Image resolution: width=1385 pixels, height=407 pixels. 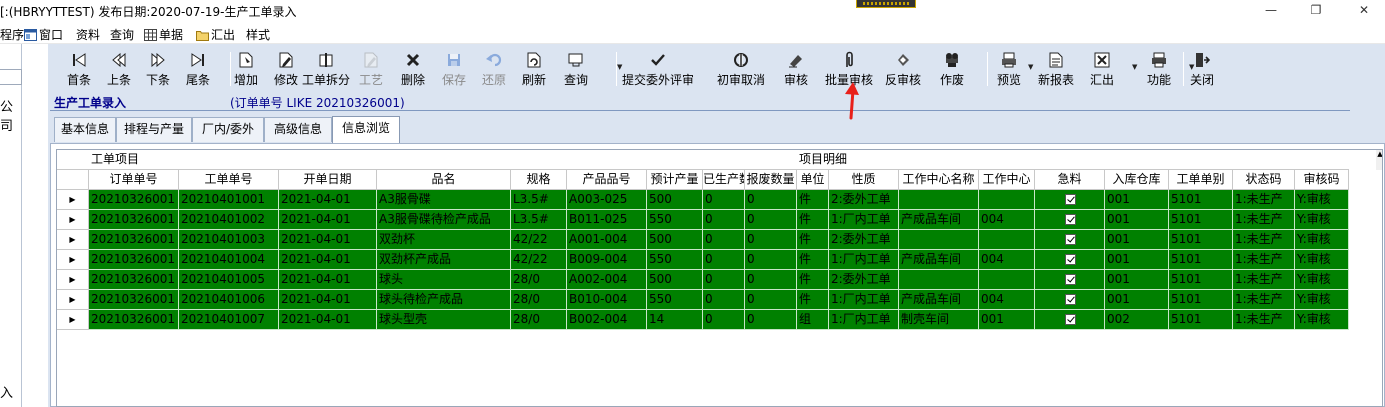 I want to click on column-header: 性质, so click(x=864, y=180).